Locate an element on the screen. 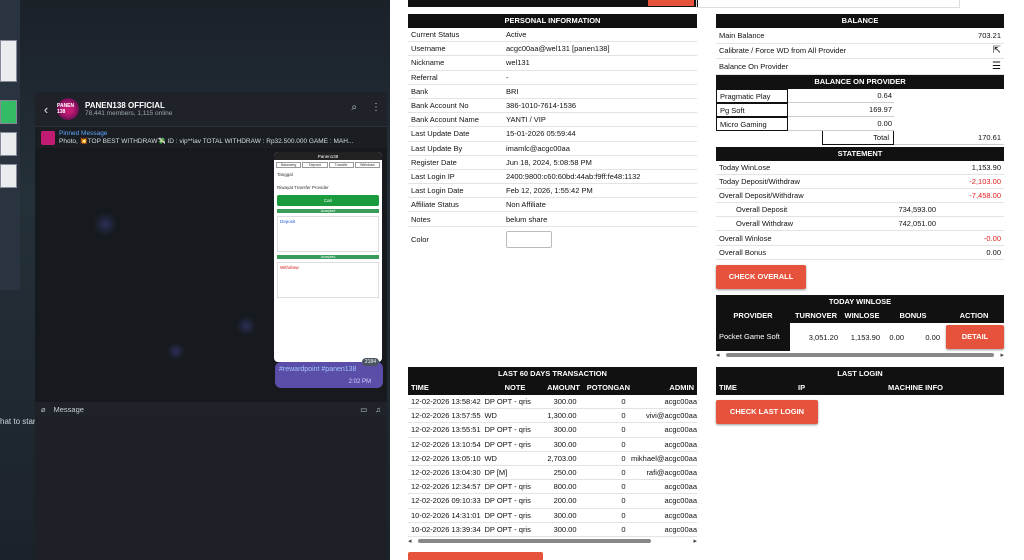  photo-search-button: Cari is located at coordinates (328, 200).